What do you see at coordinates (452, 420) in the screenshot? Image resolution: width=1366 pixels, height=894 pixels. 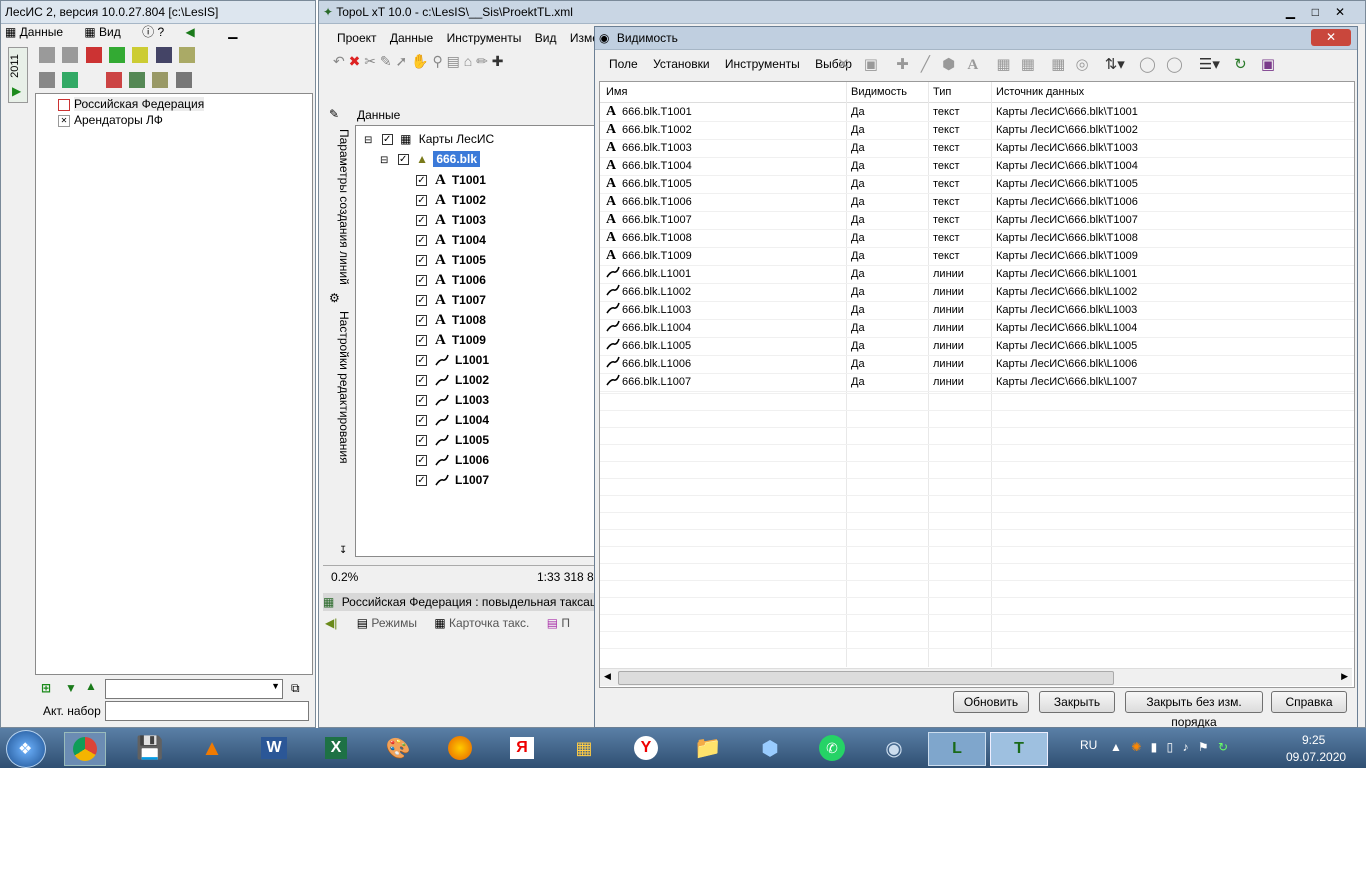 I see `layer-tree-item: ✓ L1004` at bounding box center [452, 420].